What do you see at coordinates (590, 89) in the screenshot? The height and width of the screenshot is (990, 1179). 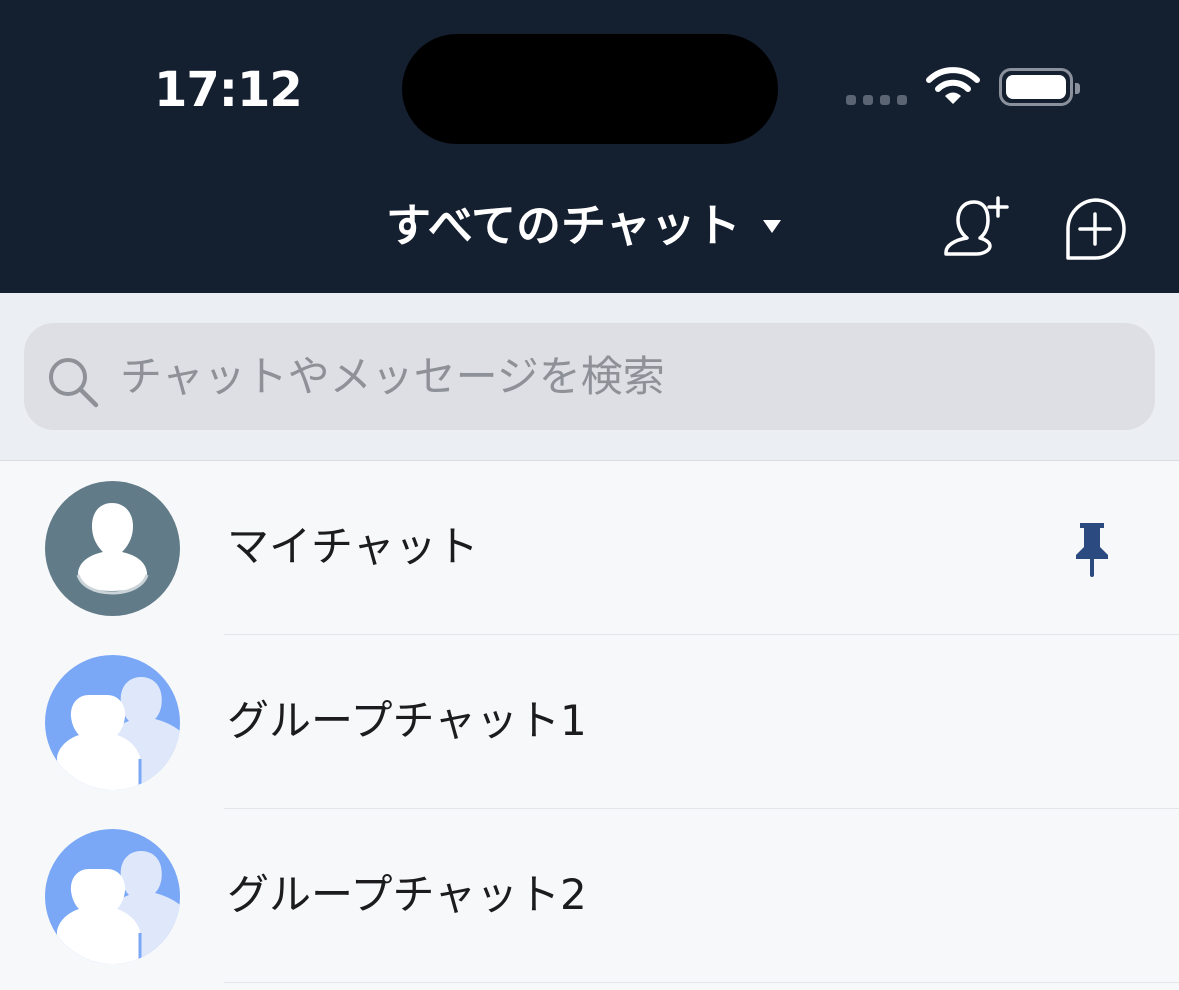 I see `dynamic-island` at bounding box center [590, 89].